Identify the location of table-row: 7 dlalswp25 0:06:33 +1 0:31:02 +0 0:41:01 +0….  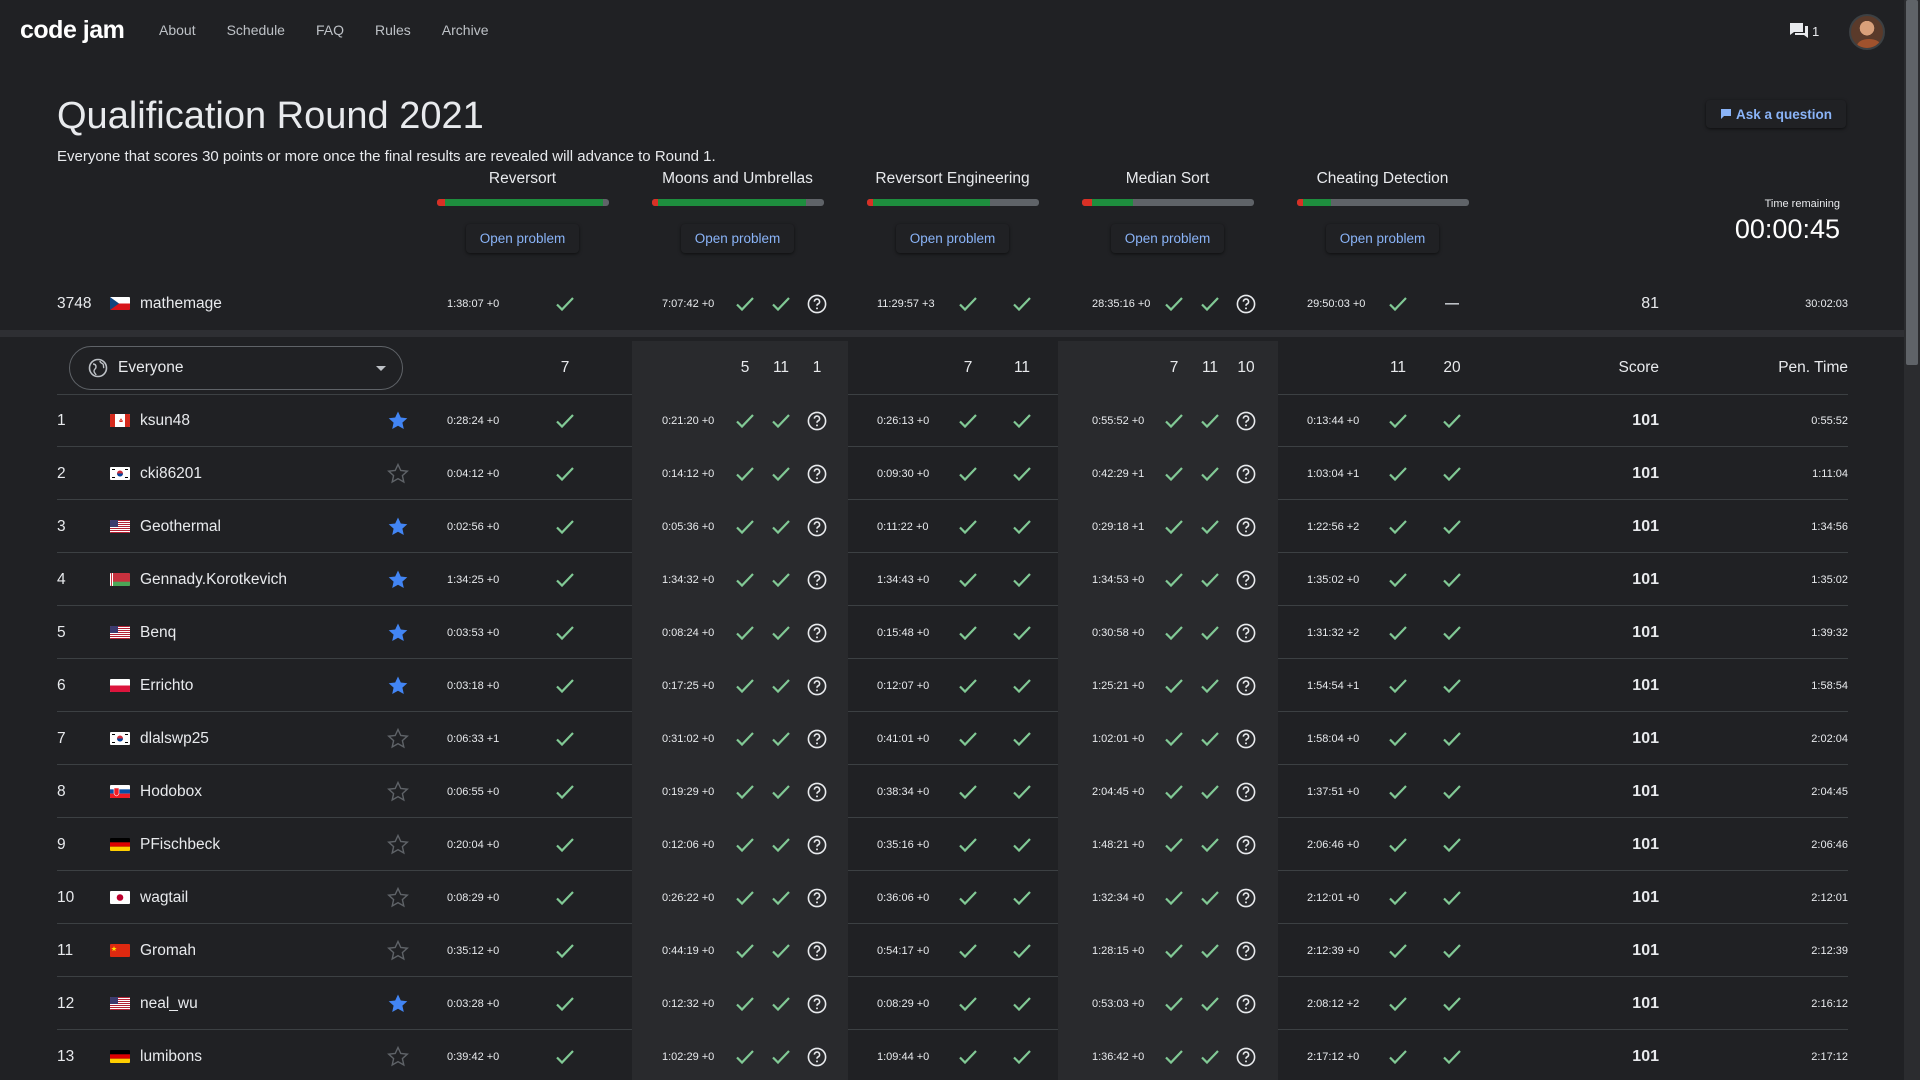
(952, 738).